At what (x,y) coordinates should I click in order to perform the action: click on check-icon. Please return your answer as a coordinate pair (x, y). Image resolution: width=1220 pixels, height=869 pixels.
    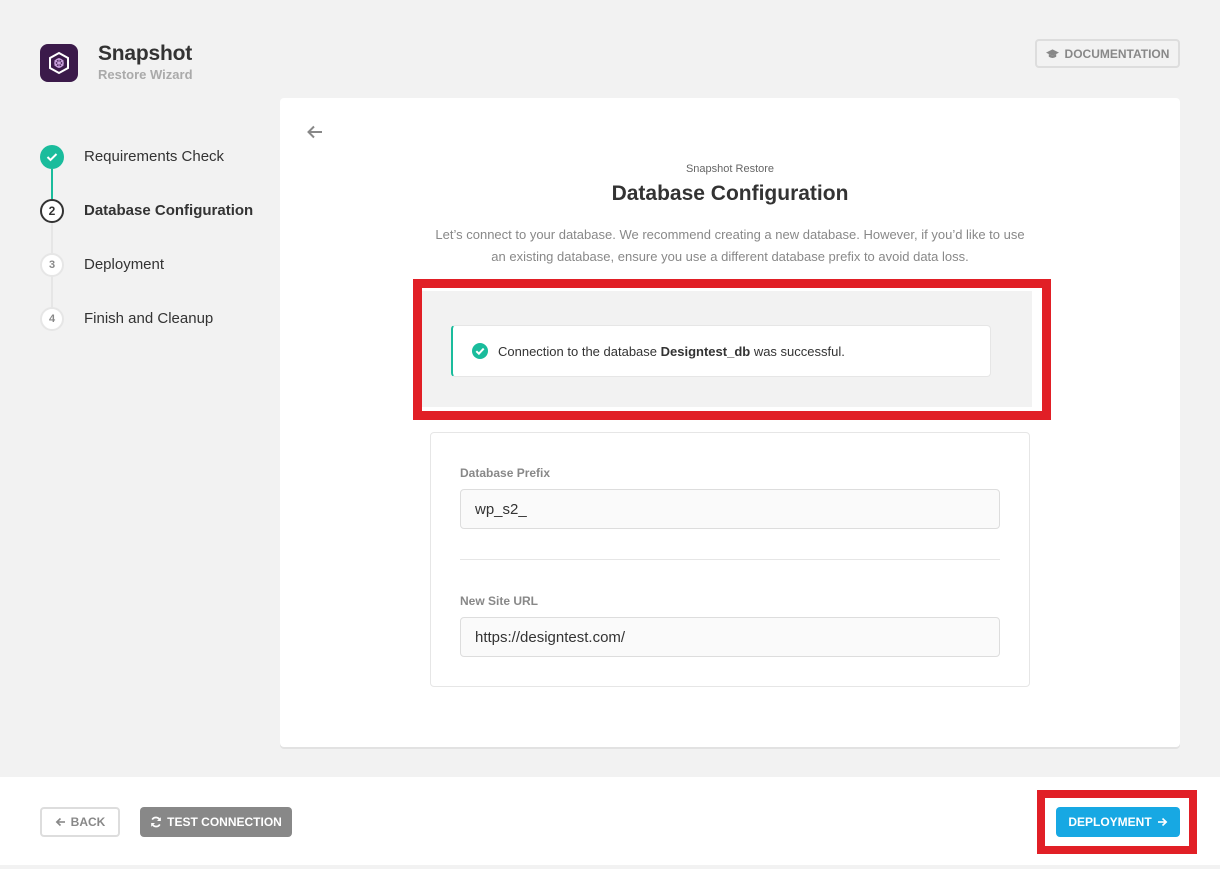
    Looking at the image, I should click on (52, 157).